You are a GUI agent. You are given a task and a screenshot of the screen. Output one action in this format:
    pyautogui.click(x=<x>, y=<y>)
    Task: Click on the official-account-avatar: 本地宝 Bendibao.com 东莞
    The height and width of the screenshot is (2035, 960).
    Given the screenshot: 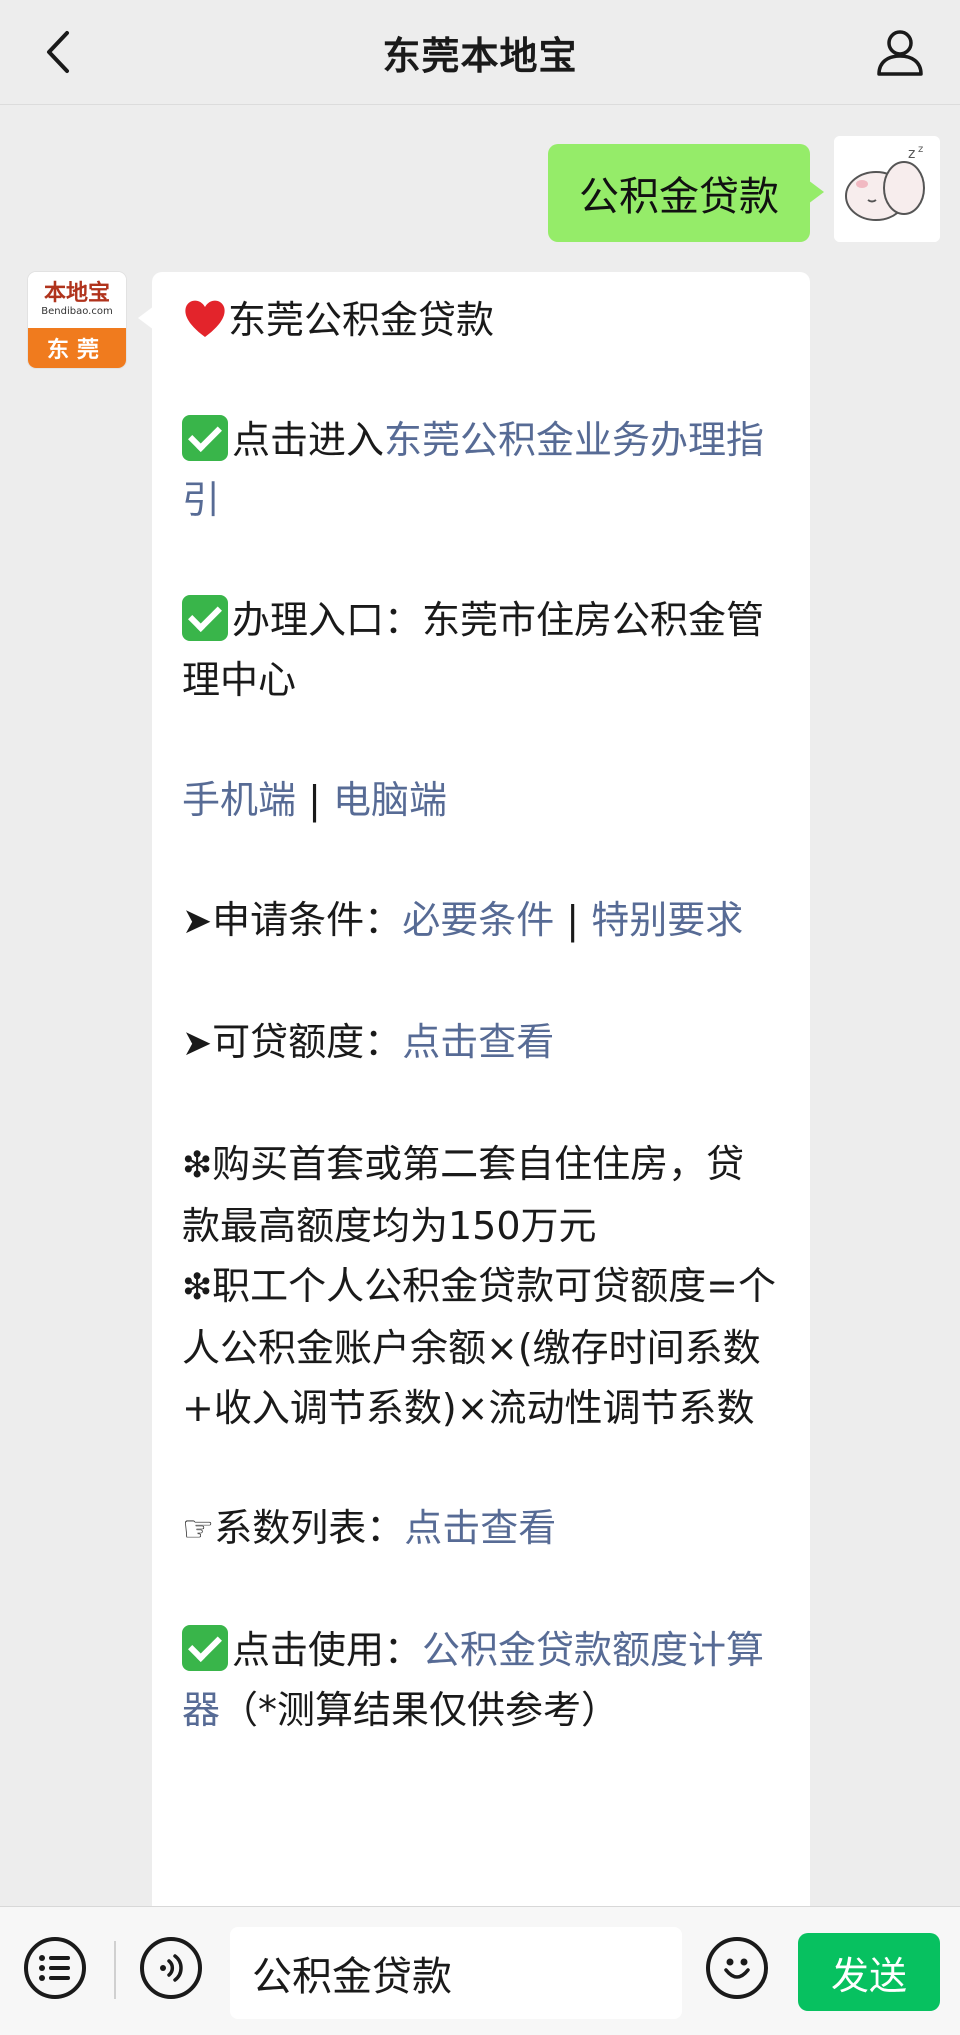 What is the action you would take?
    pyautogui.click(x=77, y=320)
    